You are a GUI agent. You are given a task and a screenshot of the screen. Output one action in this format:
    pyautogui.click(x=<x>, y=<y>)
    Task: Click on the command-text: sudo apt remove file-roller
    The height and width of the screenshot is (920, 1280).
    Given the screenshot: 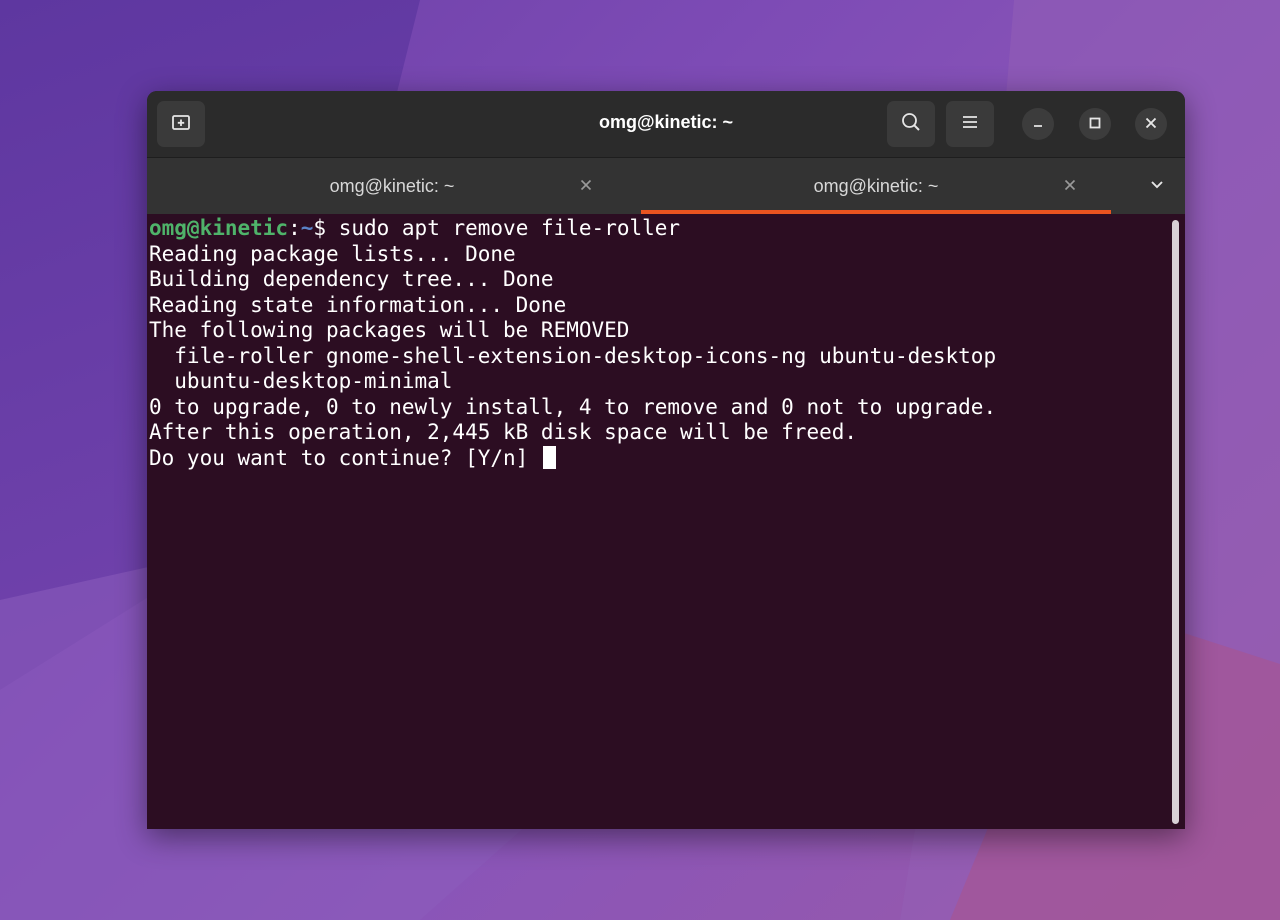 What is the action you would take?
    pyautogui.click(x=503, y=228)
    